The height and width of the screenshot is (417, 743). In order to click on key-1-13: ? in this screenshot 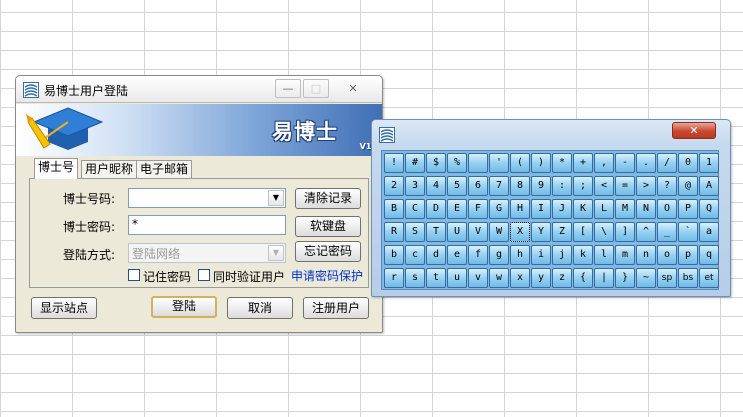, I will do `click(667, 186)`.